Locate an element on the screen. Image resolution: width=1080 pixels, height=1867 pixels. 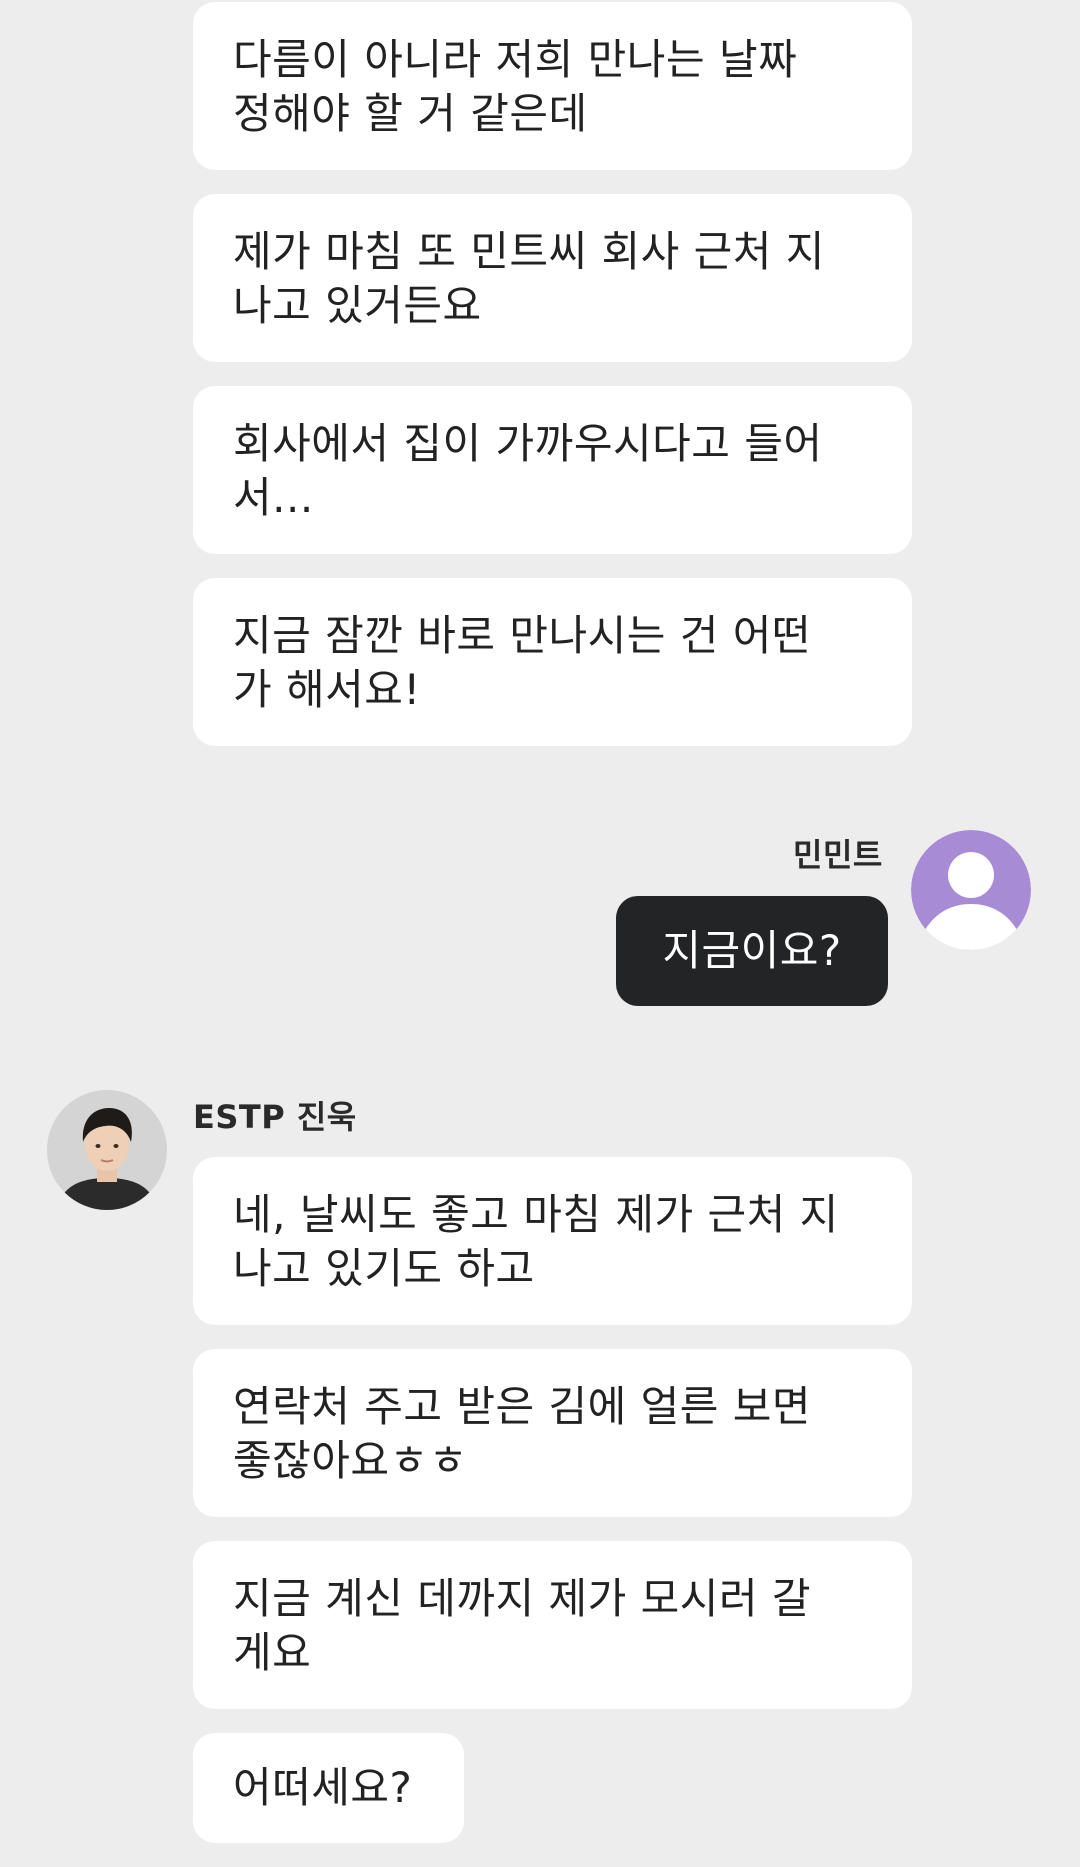
avatar-photo-graphic is located at coordinates (107, 1150).